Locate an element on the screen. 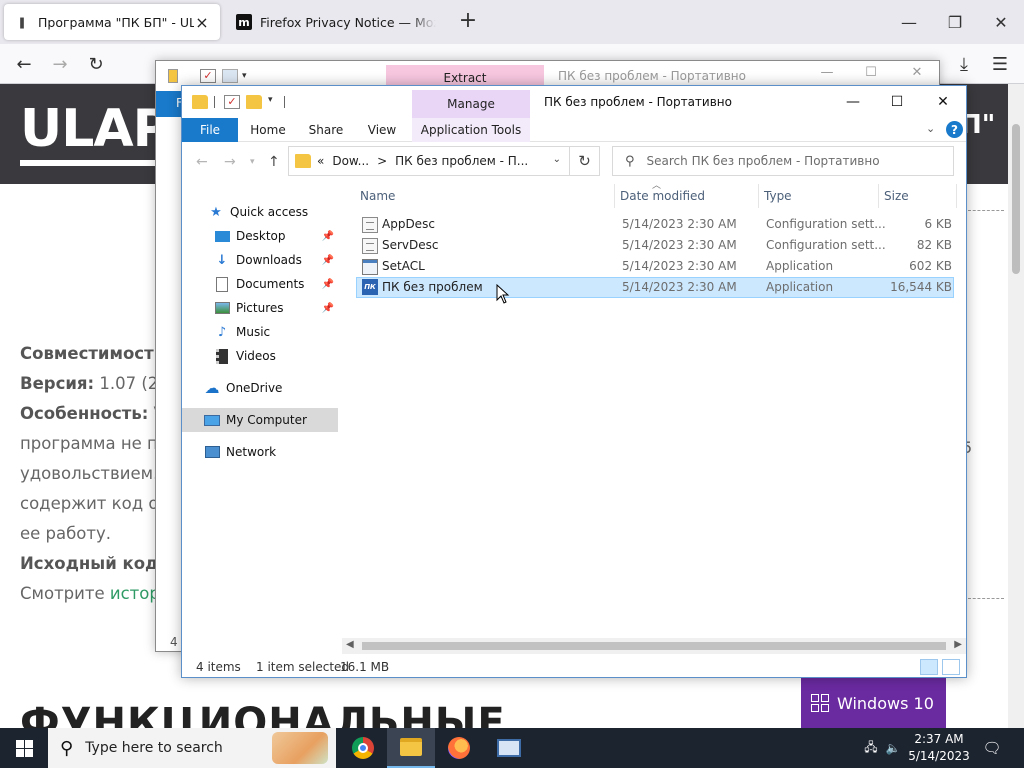  start-button is located at coordinates (24, 748).